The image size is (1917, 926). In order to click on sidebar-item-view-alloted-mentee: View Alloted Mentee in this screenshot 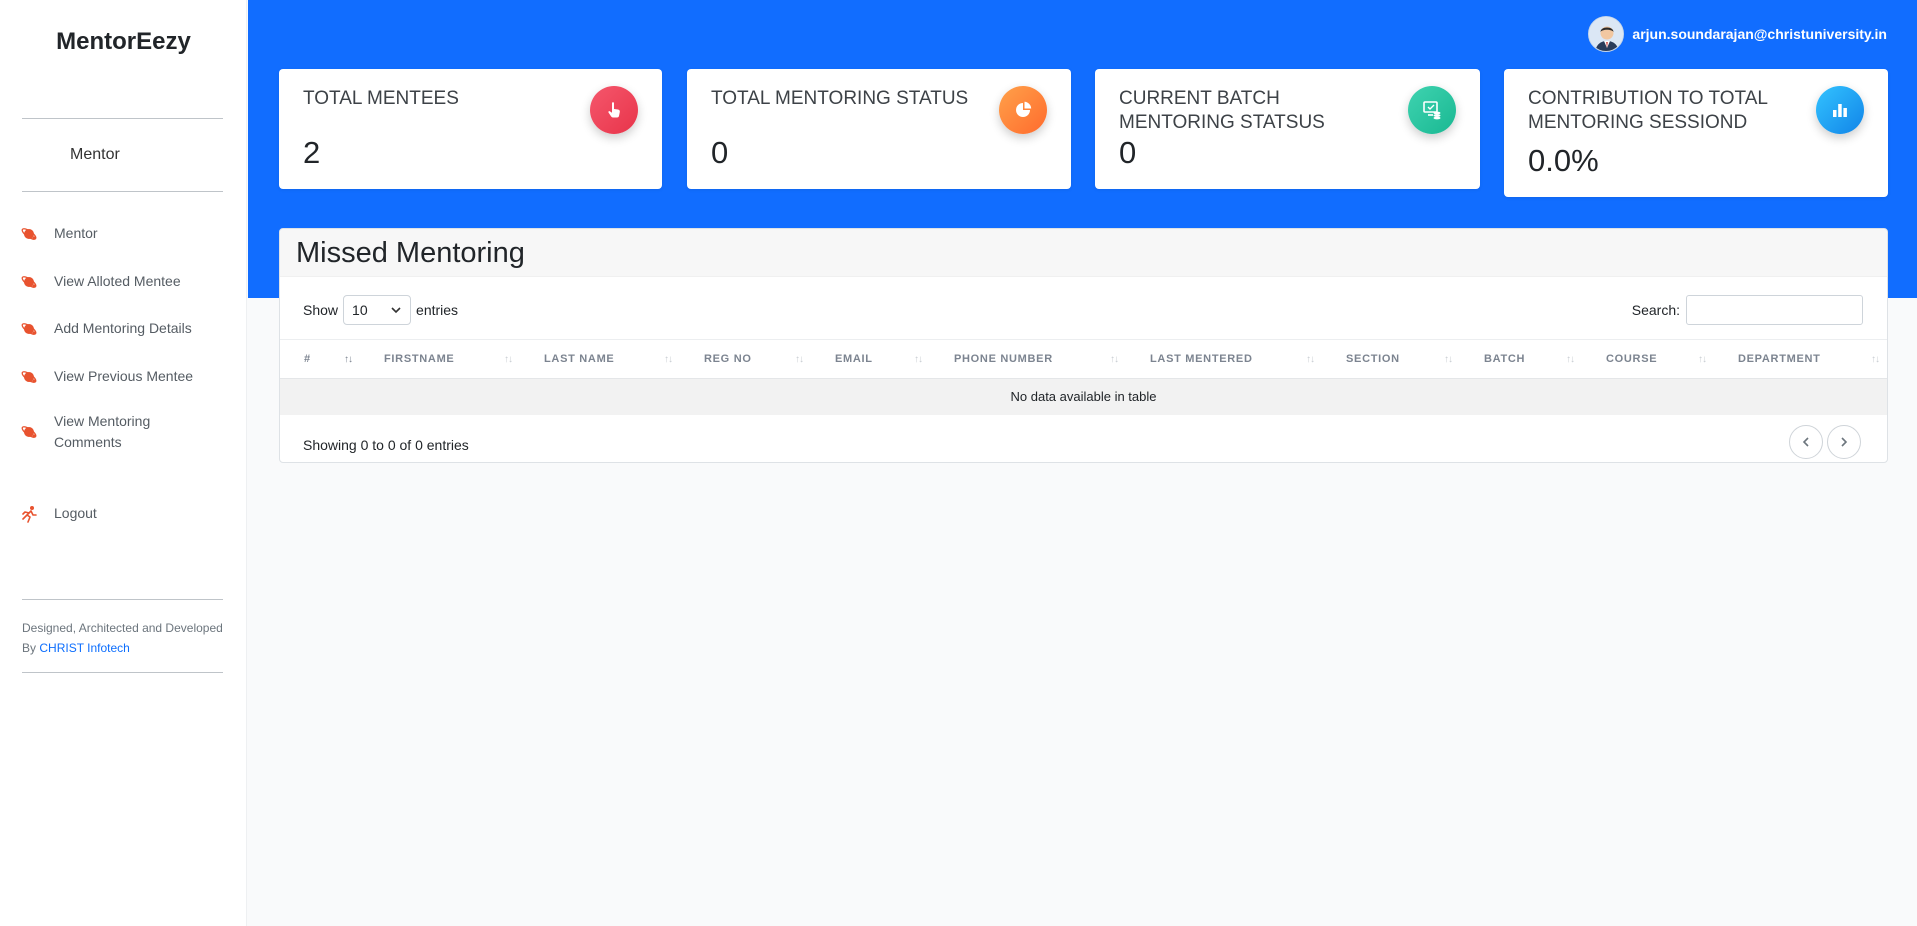, I will do `click(100, 281)`.